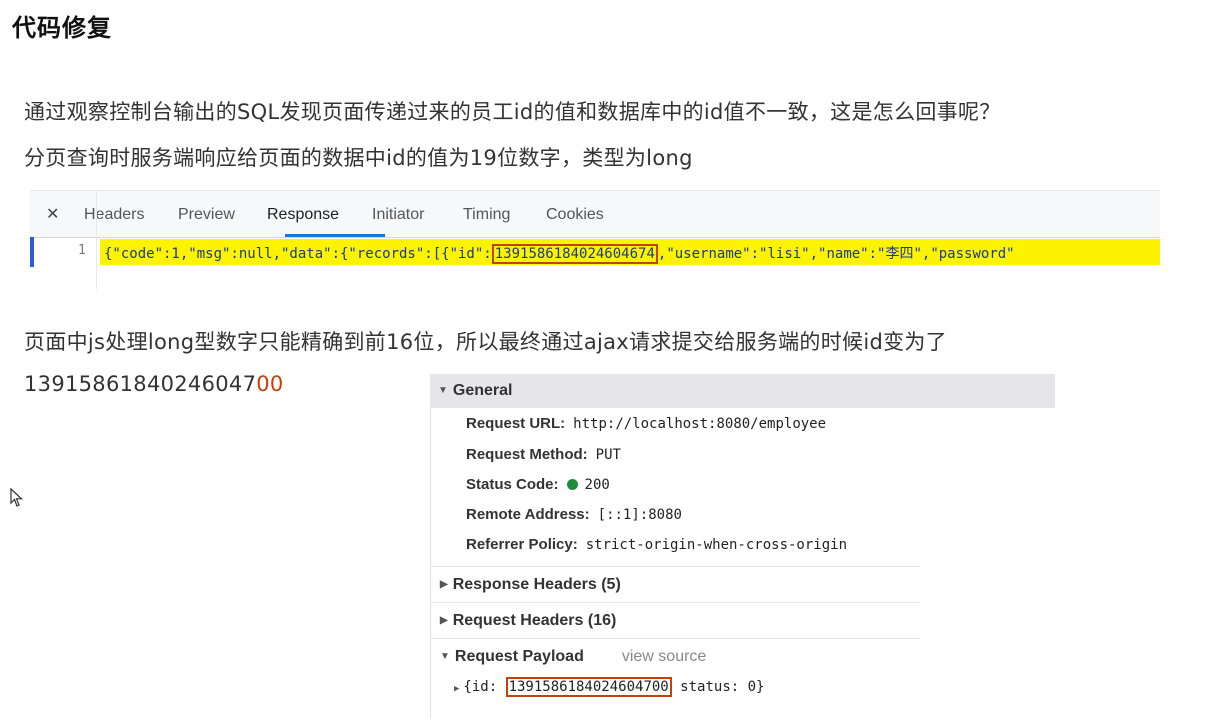 The image size is (1206, 723). I want to click on referrer-policy-value: strict-origin-when-cross-origin, so click(716, 545).